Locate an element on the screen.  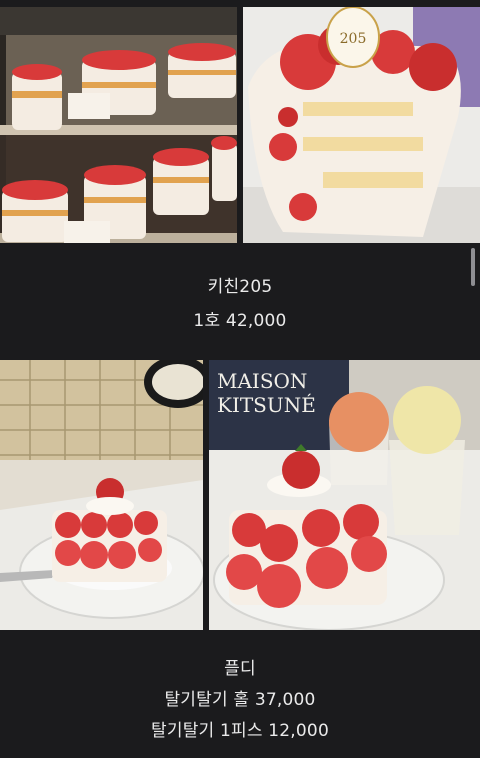
price-line: 탈기탈기 1피스 12,000 is located at coordinates (240, 731).